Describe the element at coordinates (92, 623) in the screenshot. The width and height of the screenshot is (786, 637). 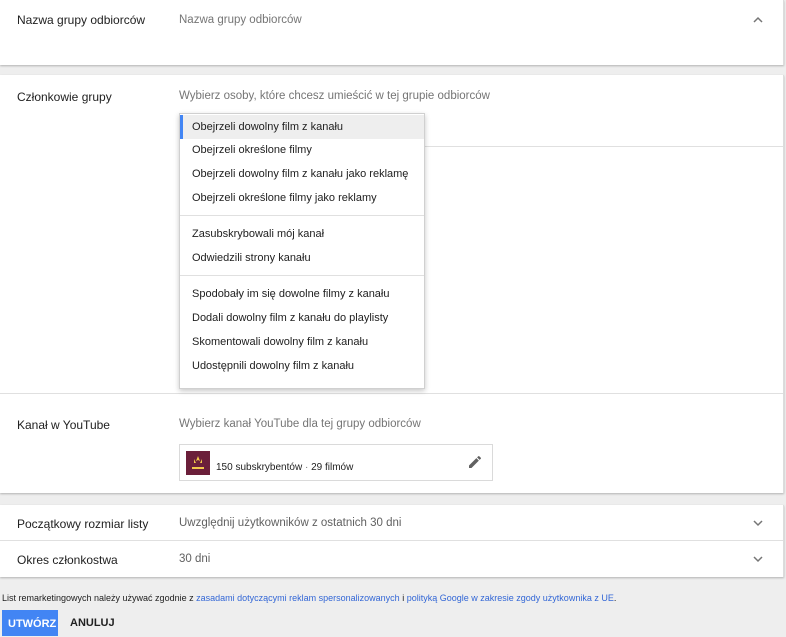
I see `cancel-button: ANULUJ` at that location.